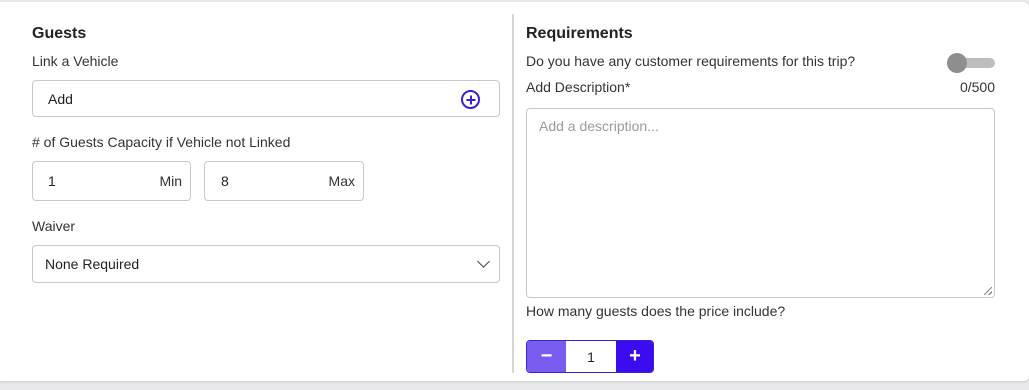 The width and height of the screenshot is (1029, 390). Describe the element at coordinates (266, 98) in the screenshot. I see `link-vehicle-field: Add` at that location.